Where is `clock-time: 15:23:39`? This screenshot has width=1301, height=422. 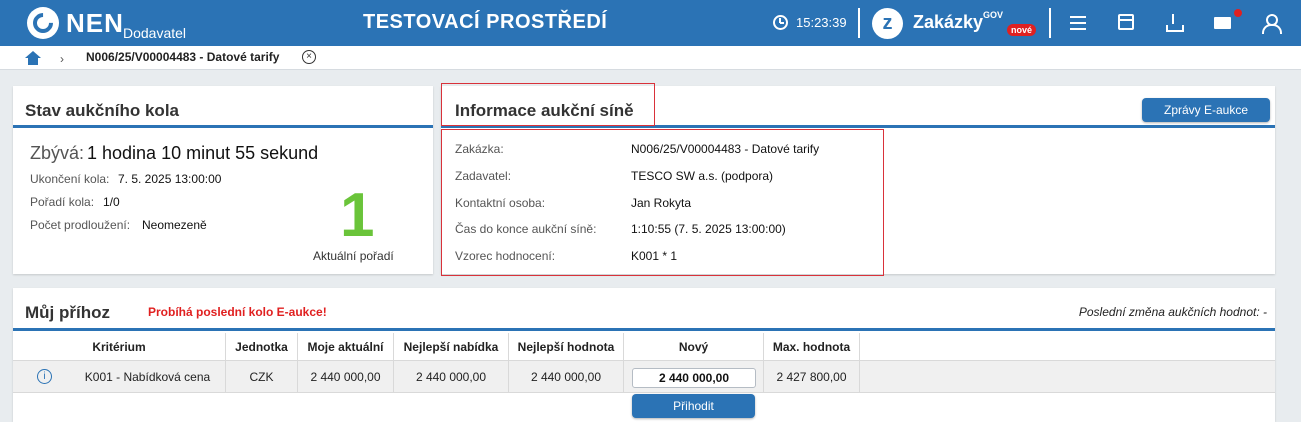 clock-time: 15:23:39 is located at coordinates (821, 22).